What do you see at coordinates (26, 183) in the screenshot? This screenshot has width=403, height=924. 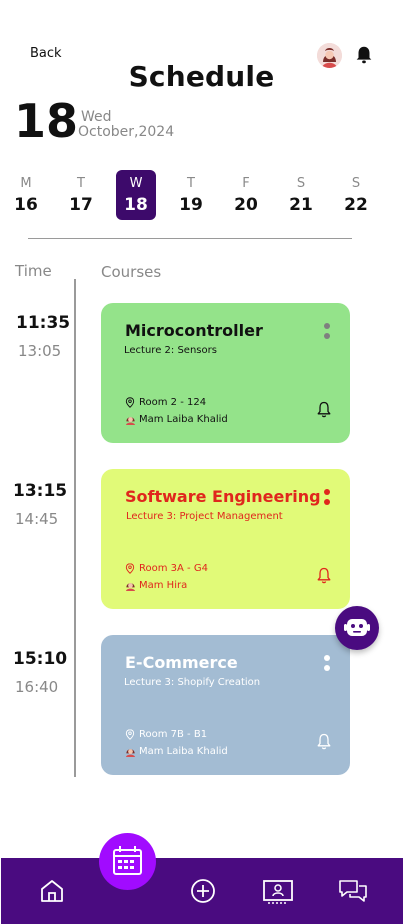 I see `day-letter: M` at bounding box center [26, 183].